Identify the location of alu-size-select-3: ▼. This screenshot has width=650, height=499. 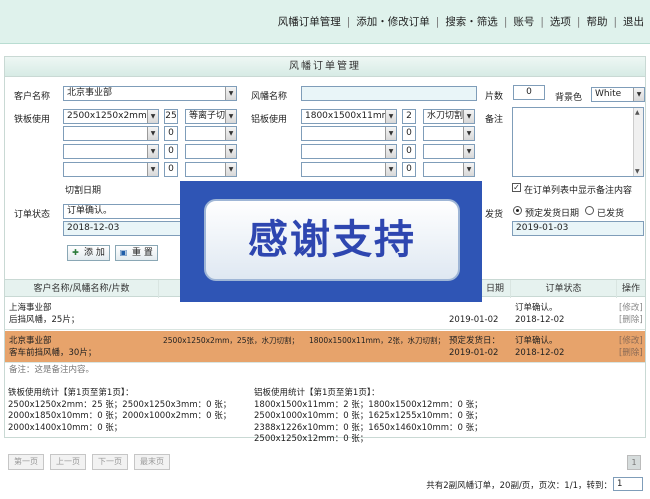
(349, 151).